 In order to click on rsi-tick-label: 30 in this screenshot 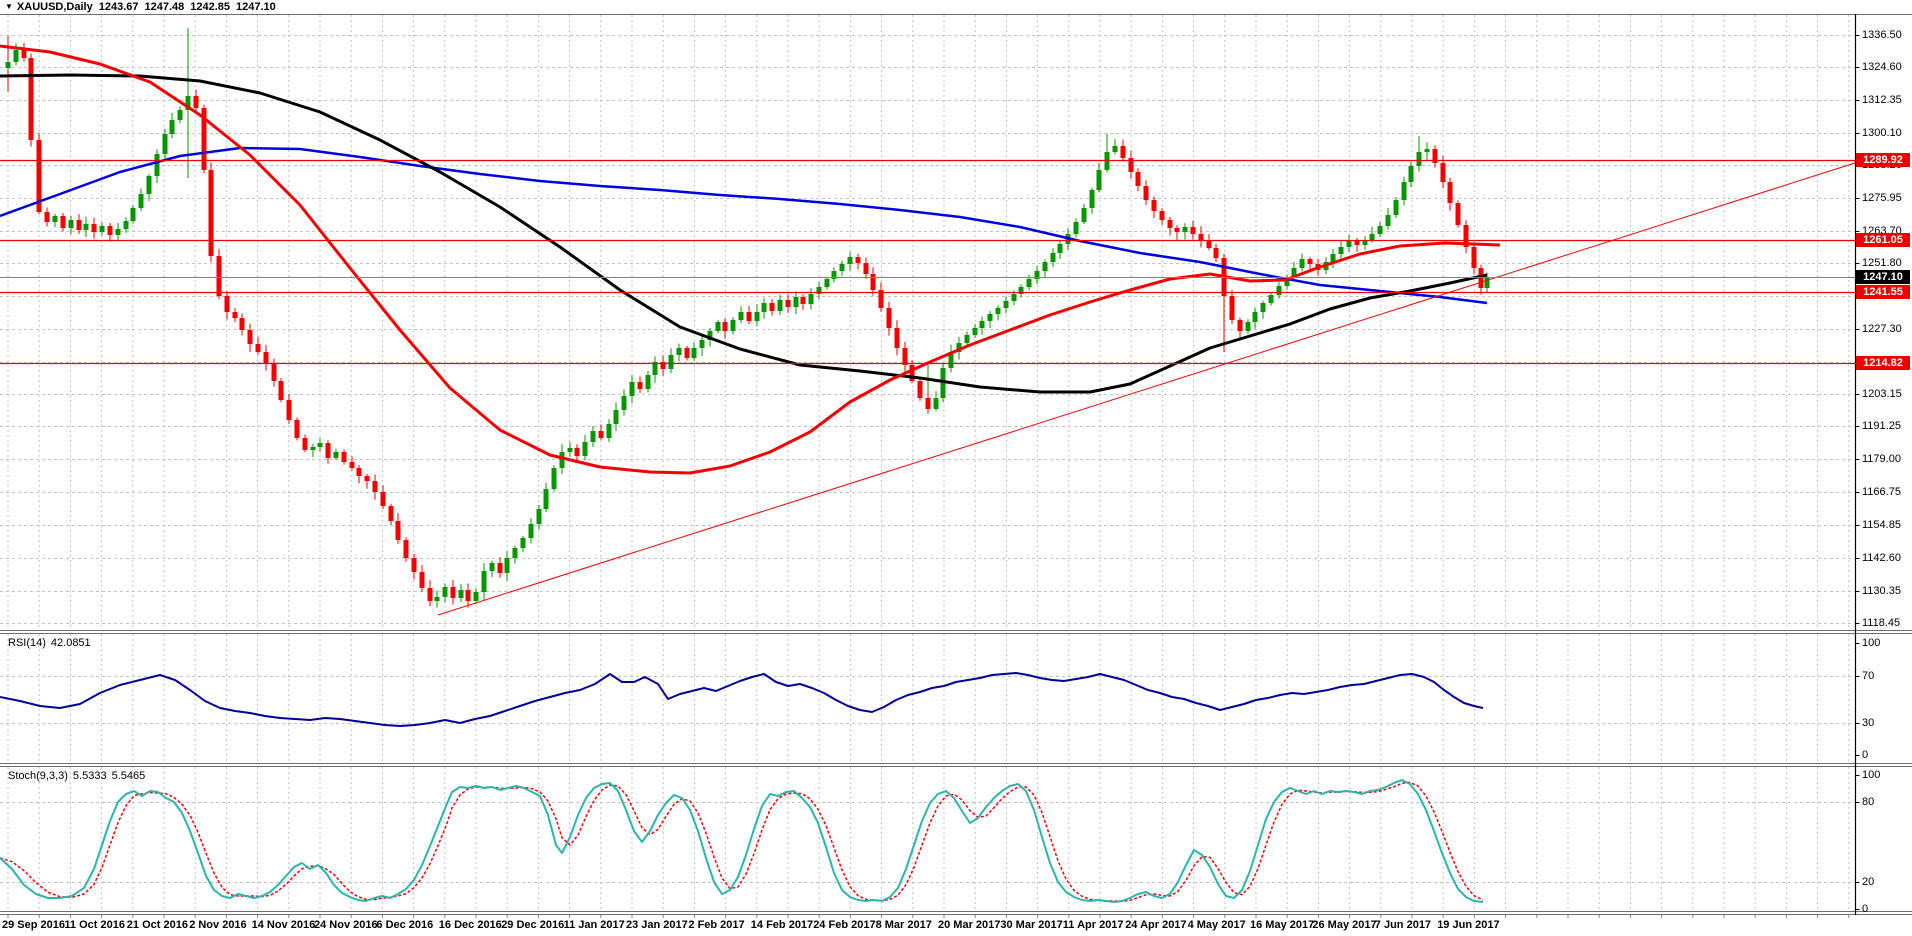, I will do `click(1868, 723)`.